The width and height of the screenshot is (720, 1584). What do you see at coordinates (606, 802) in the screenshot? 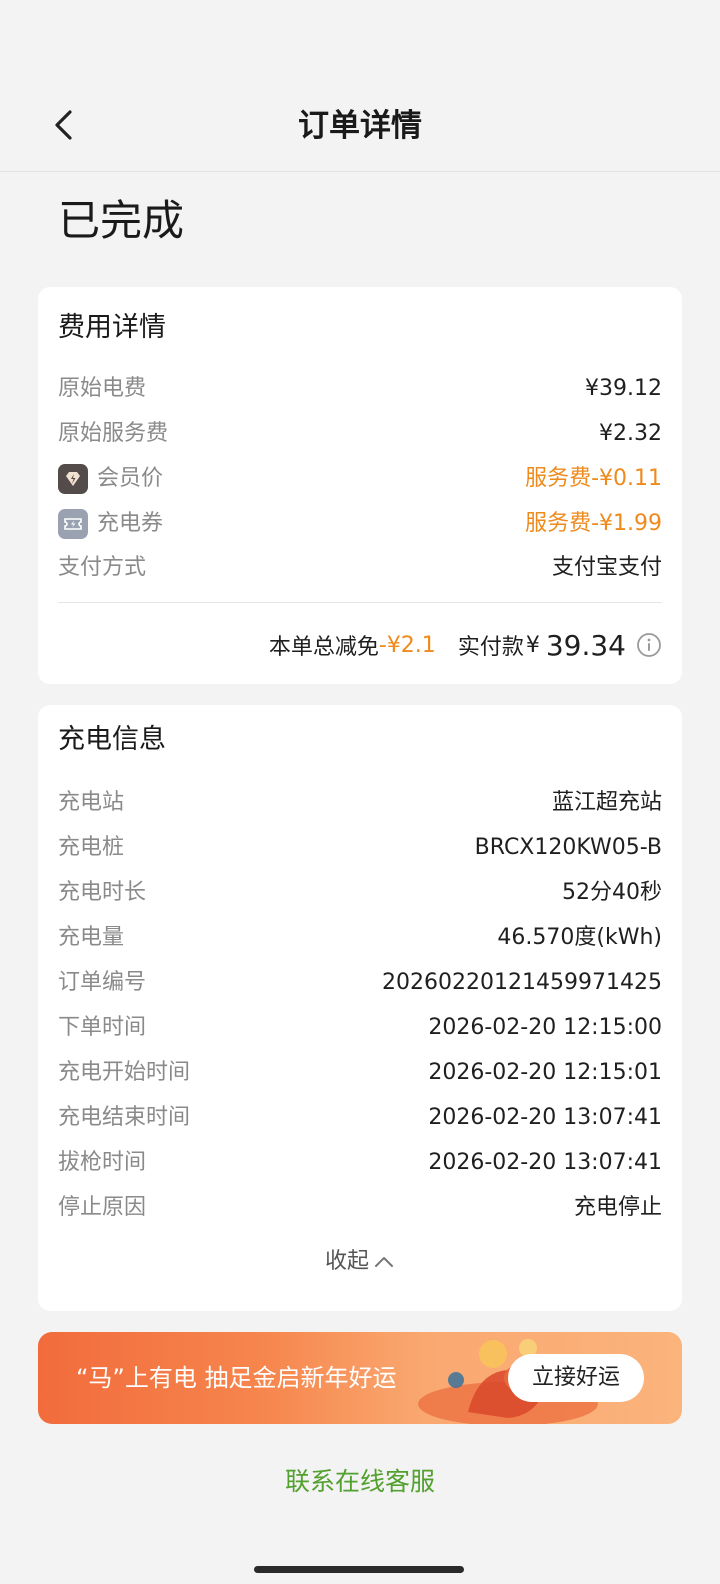
I see `charge-row-value: 蓝江超充站` at bounding box center [606, 802].